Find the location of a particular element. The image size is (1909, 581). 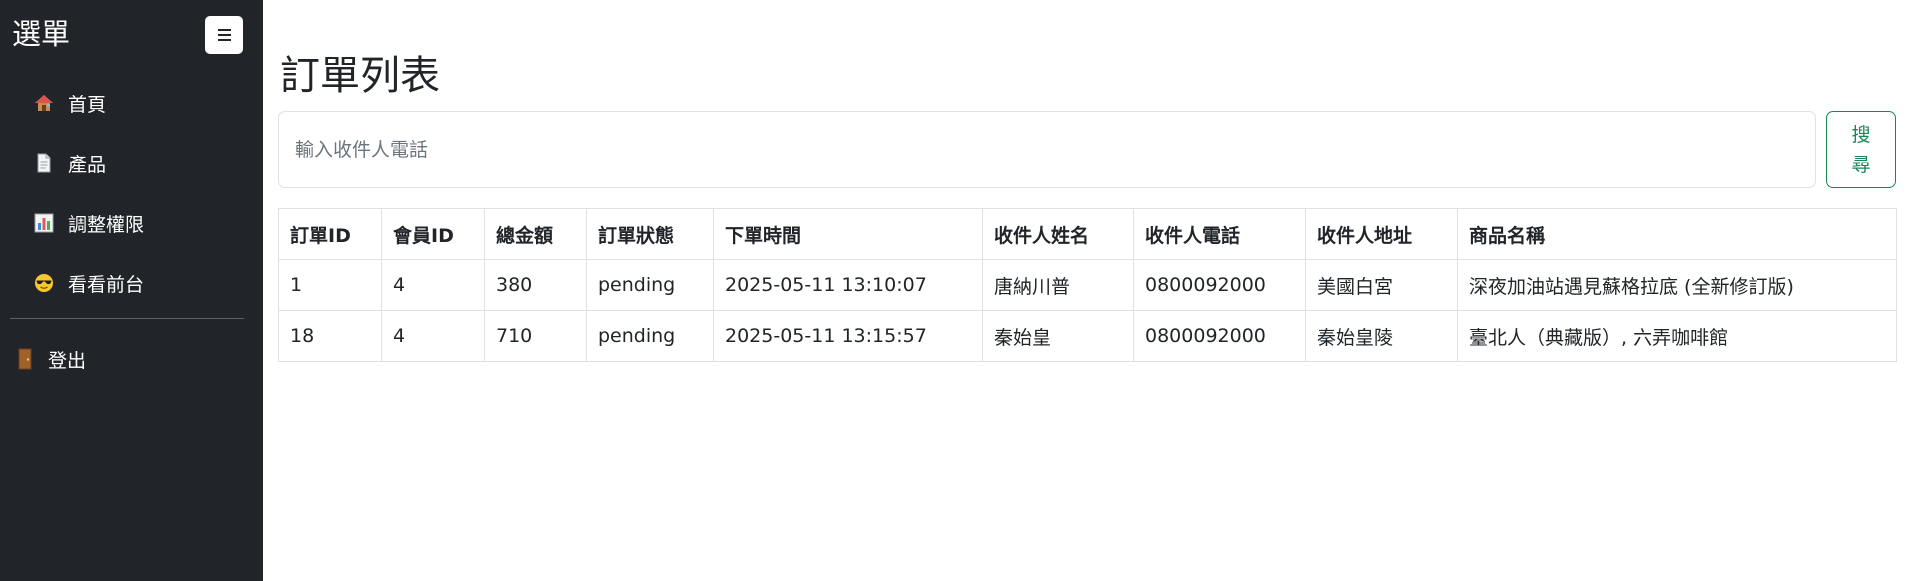

logout-label: 登出 is located at coordinates (67, 360).